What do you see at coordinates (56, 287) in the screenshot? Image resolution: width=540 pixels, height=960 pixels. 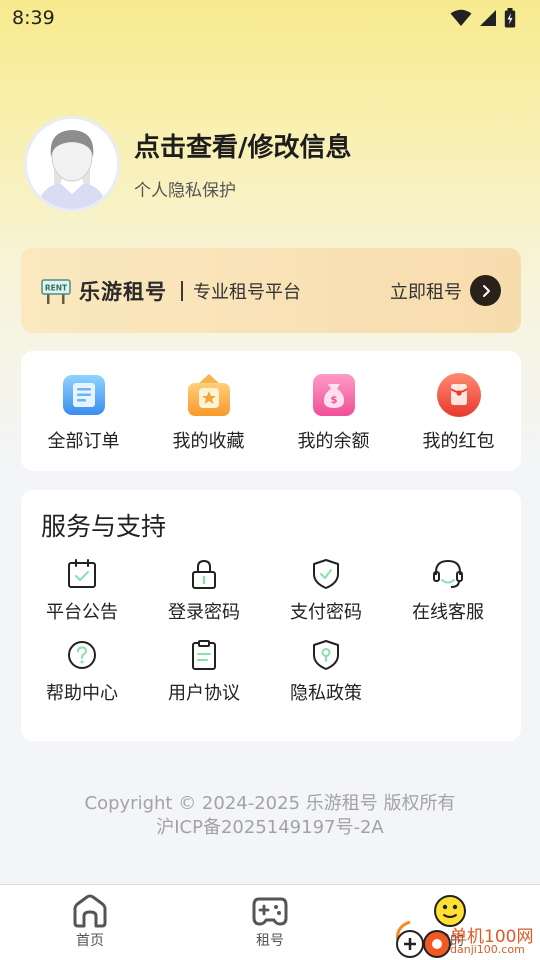 I see `rent-sign-text: RENT` at bounding box center [56, 287].